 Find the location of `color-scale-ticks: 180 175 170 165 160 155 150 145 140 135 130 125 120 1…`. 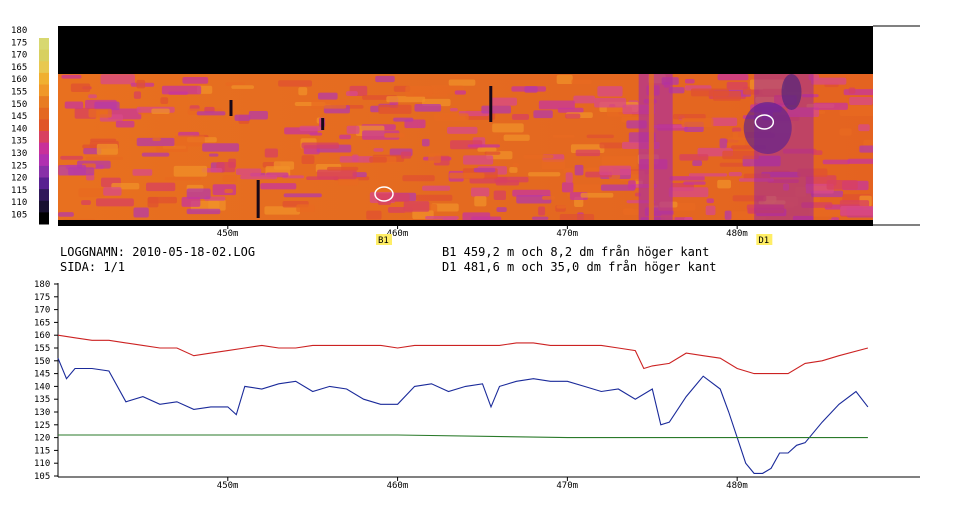

color-scale-ticks: 180 175 170 165 160 155 150 145 140 135 130 125 120 1… is located at coordinates (19, 123).